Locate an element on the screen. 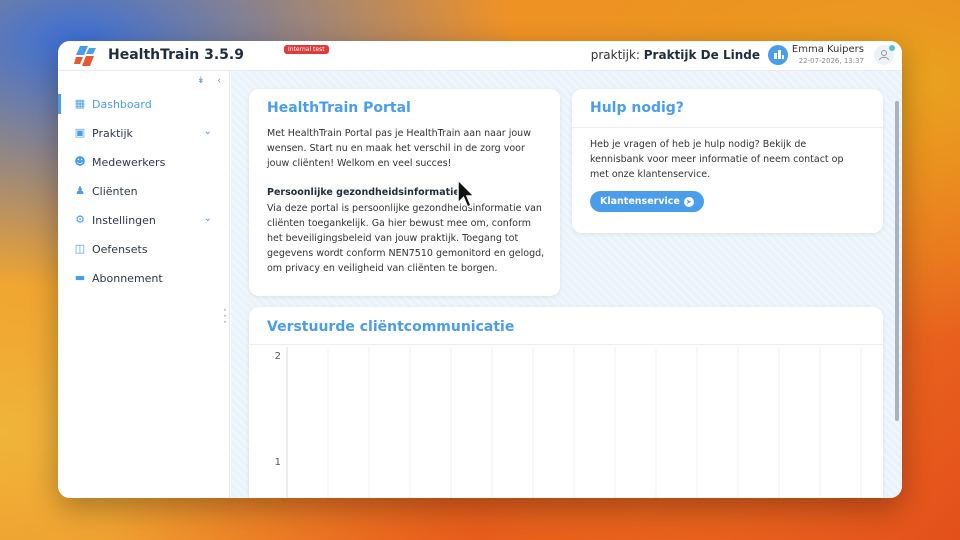 The height and width of the screenshot is (540, 960). sidebar-item-abonnement: ▬ Abonnement is located at coordinates (144, 278).